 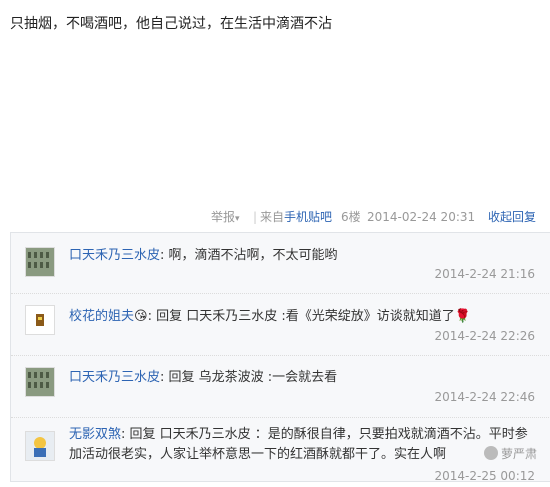 What do you see at coordinates (351, 217) in the screenshot?
I see `floor-number: 6楼` at bounding box center [351, 217].